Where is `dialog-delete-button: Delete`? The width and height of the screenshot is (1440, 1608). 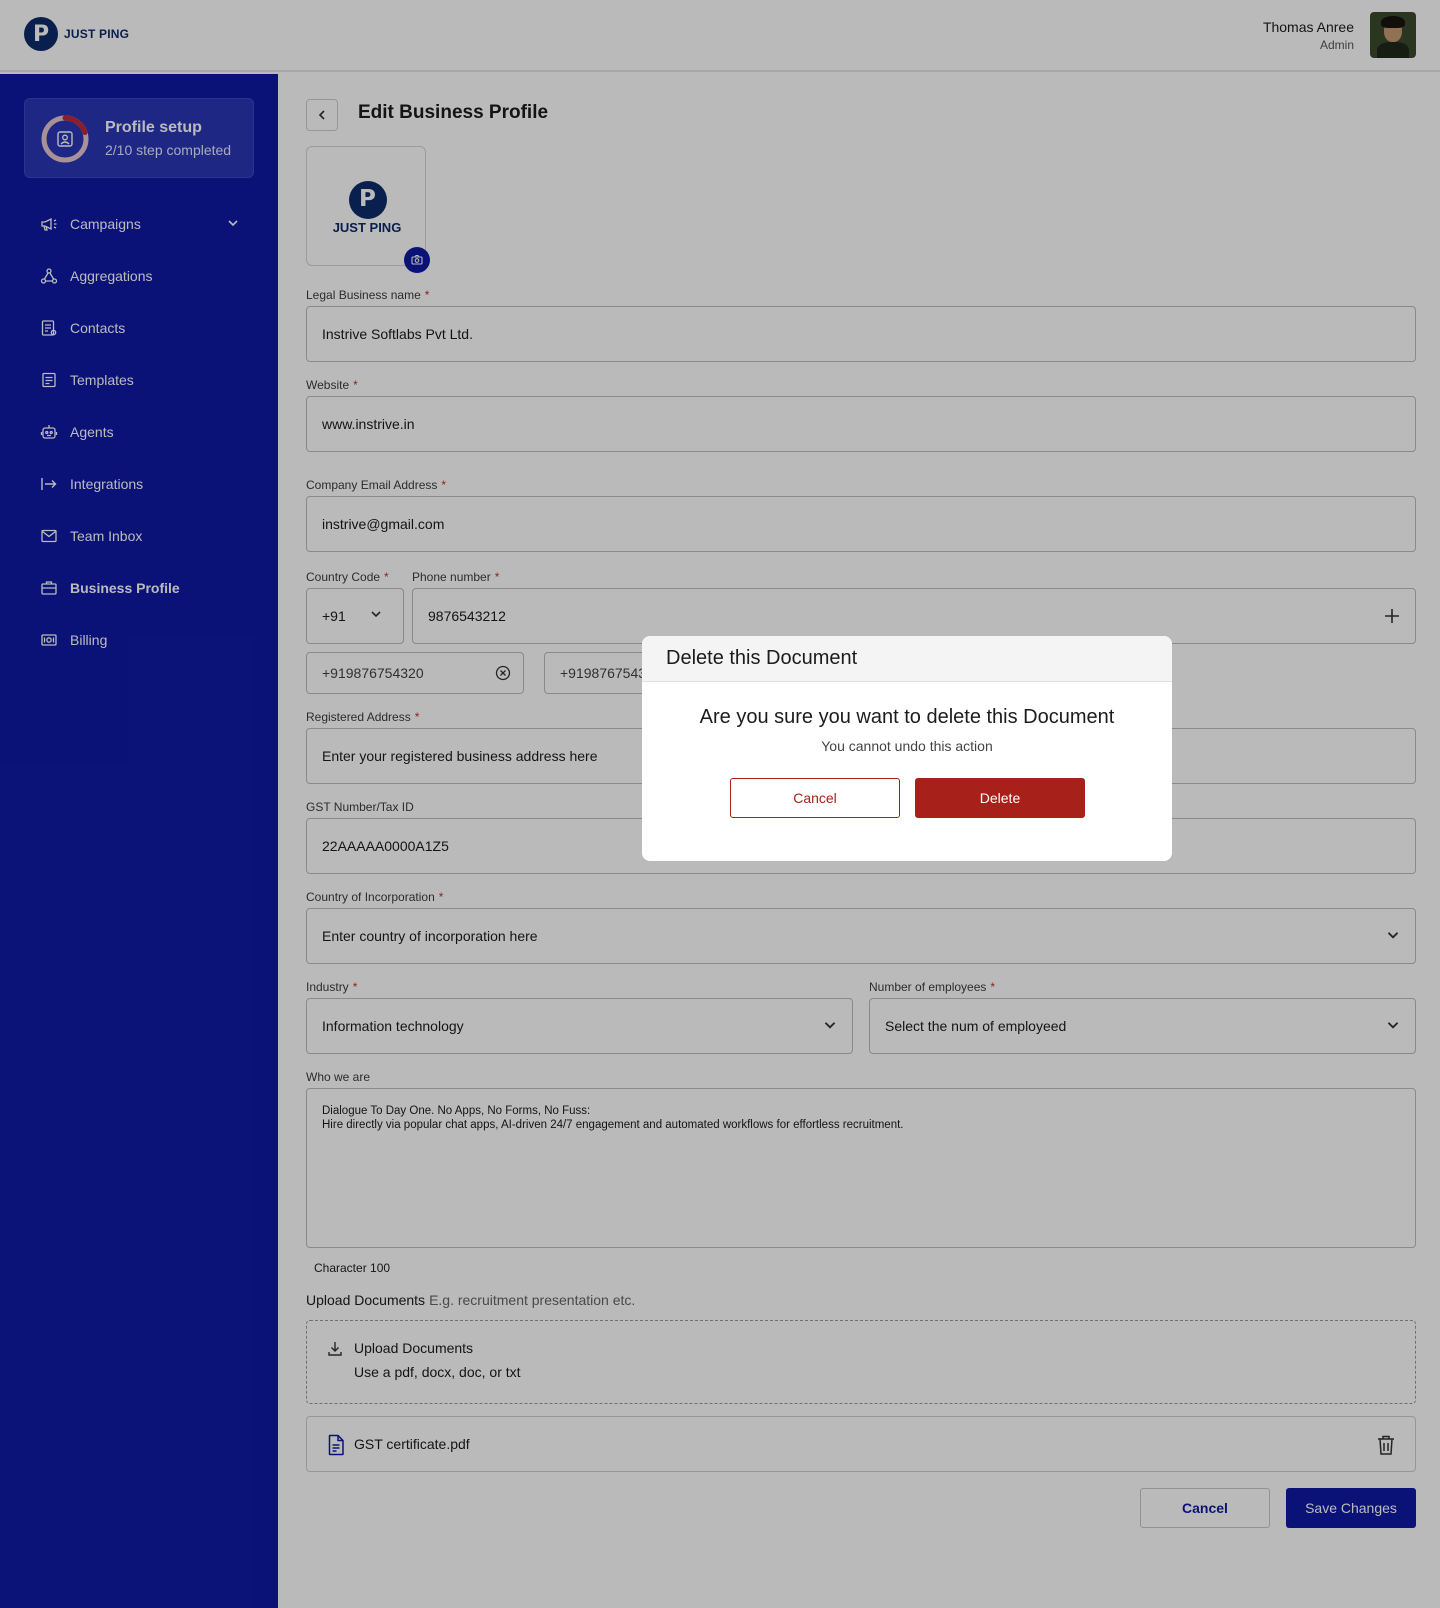
dialog-delete-button: Delete is located at coordinates (1000, 798).